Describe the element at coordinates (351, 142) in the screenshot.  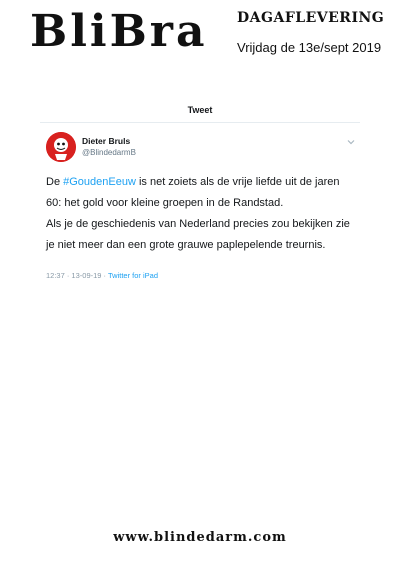
I see `chevron-down-icon` at that location.